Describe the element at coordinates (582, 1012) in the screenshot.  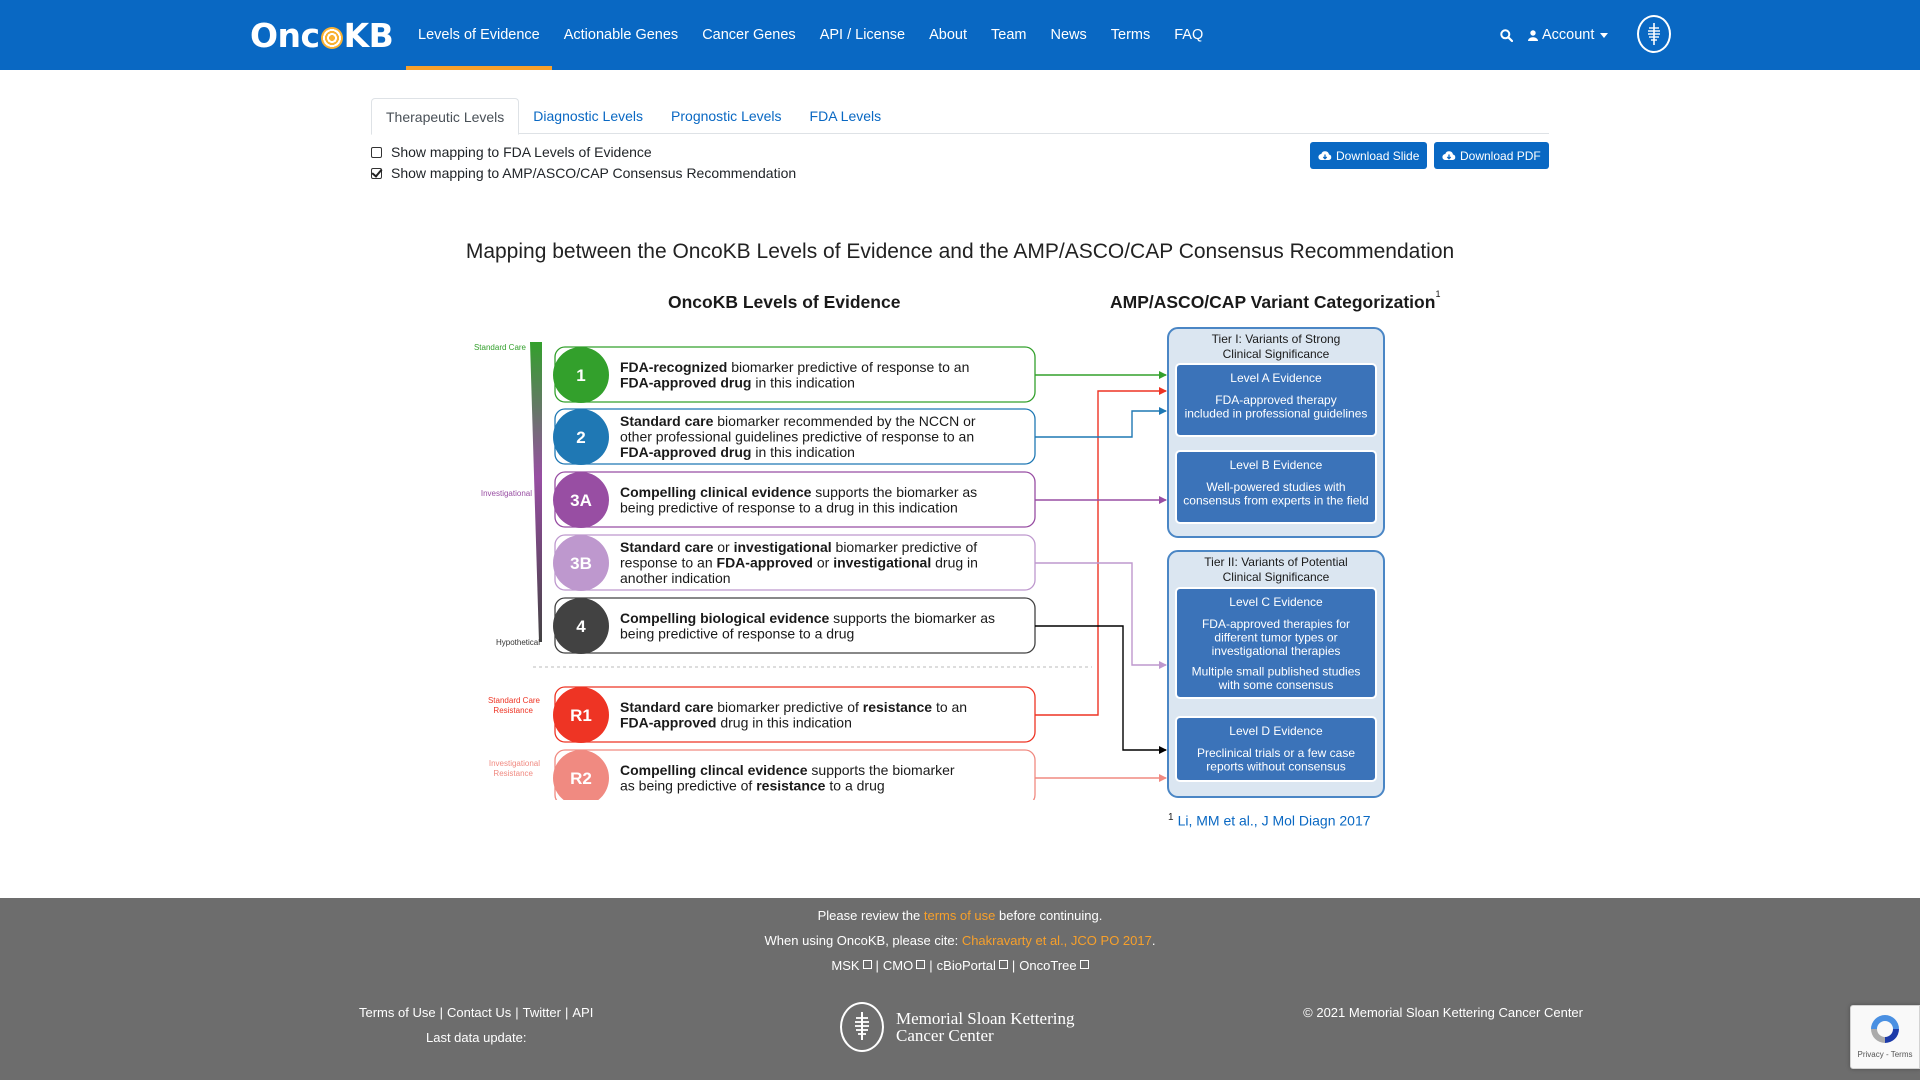
I see `footer-api-link: API` at that location.